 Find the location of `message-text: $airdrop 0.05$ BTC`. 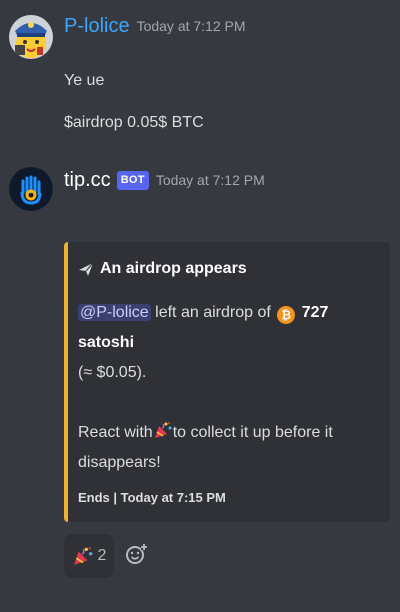

message-text: $airdrop 0.05$ BTC is located at coordinates (134, 122).